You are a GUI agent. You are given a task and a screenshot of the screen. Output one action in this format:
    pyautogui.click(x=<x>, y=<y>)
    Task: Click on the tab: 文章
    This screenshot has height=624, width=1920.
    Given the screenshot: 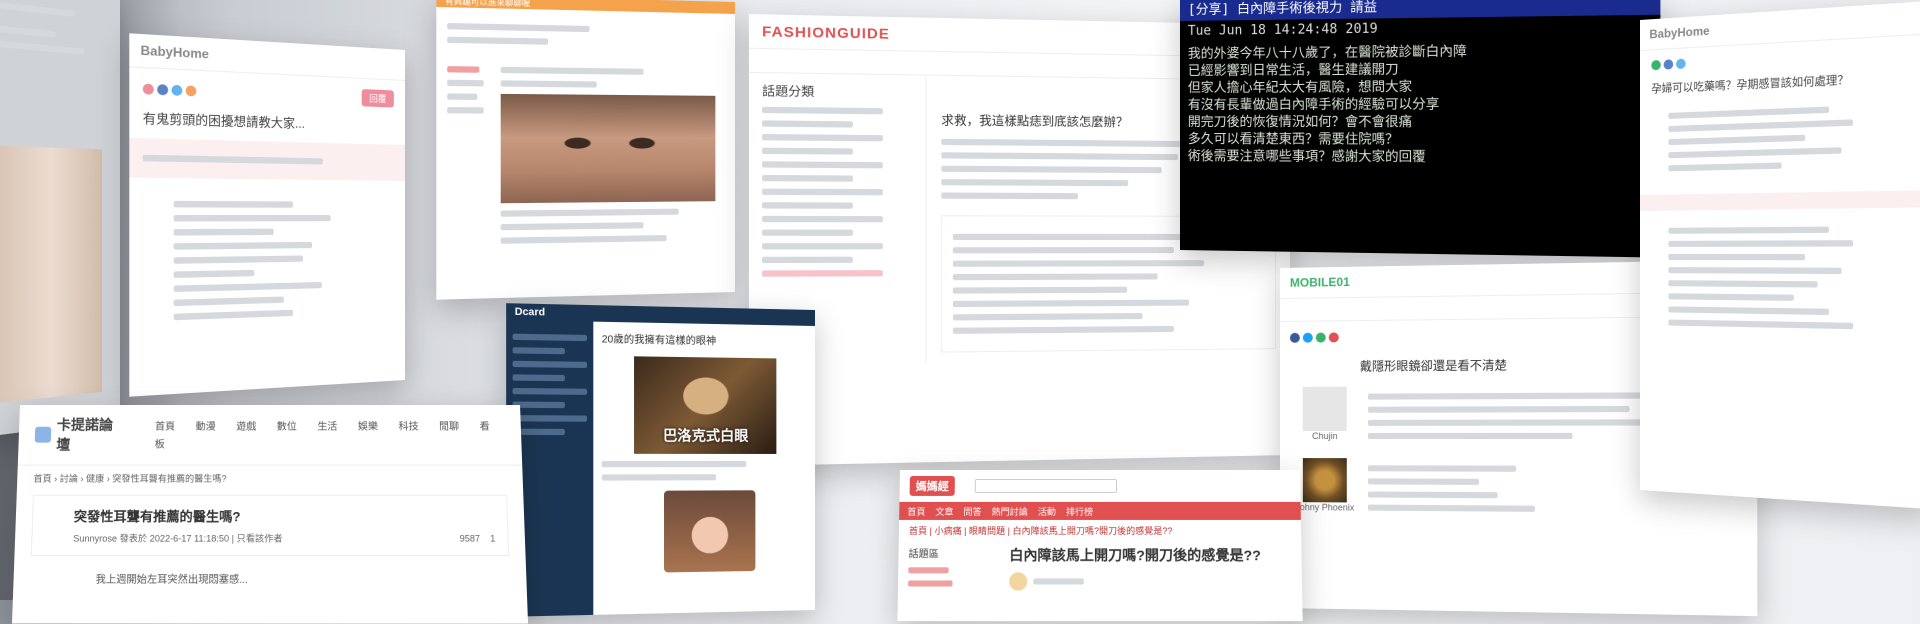 What is the action you would take?
    pyautogui.click(x=944, y=510)
    